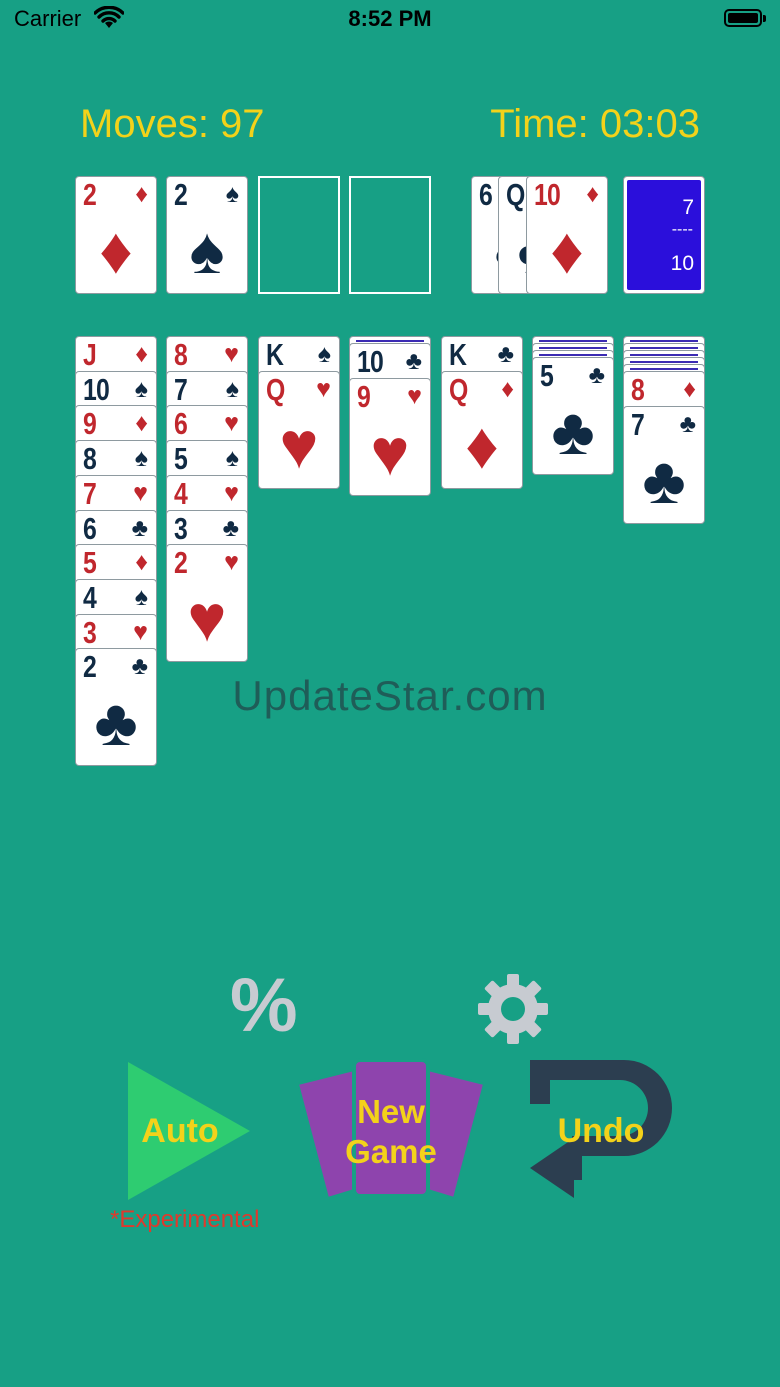  What do you see at coordinates (745, 18) in the screenshot?
I see `battery-icon` at bounding box center [745, 18].